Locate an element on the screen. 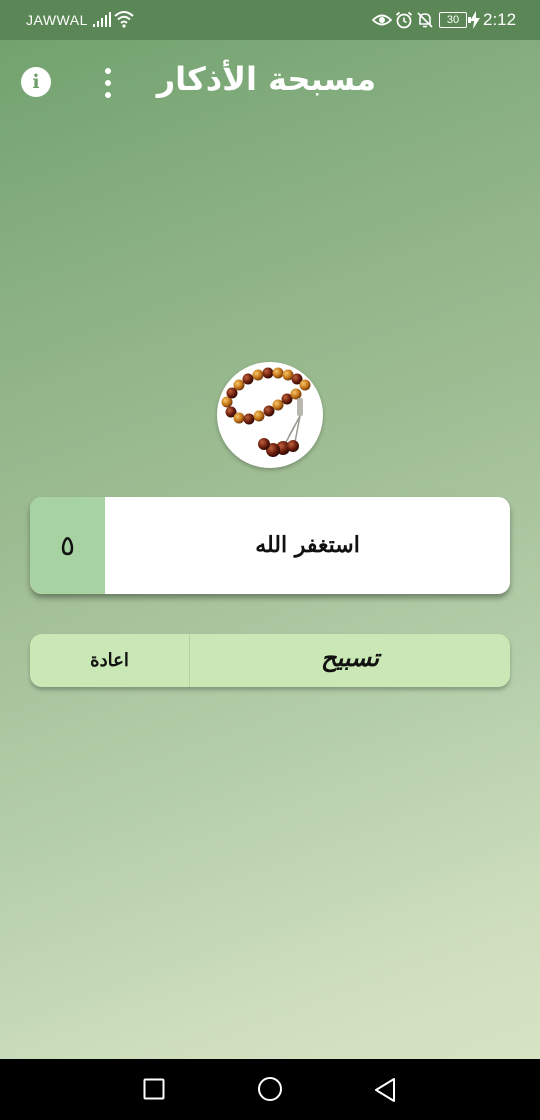 The image size is (540, 1120). prayer-beads-icon is located at coordinates (266, 412).